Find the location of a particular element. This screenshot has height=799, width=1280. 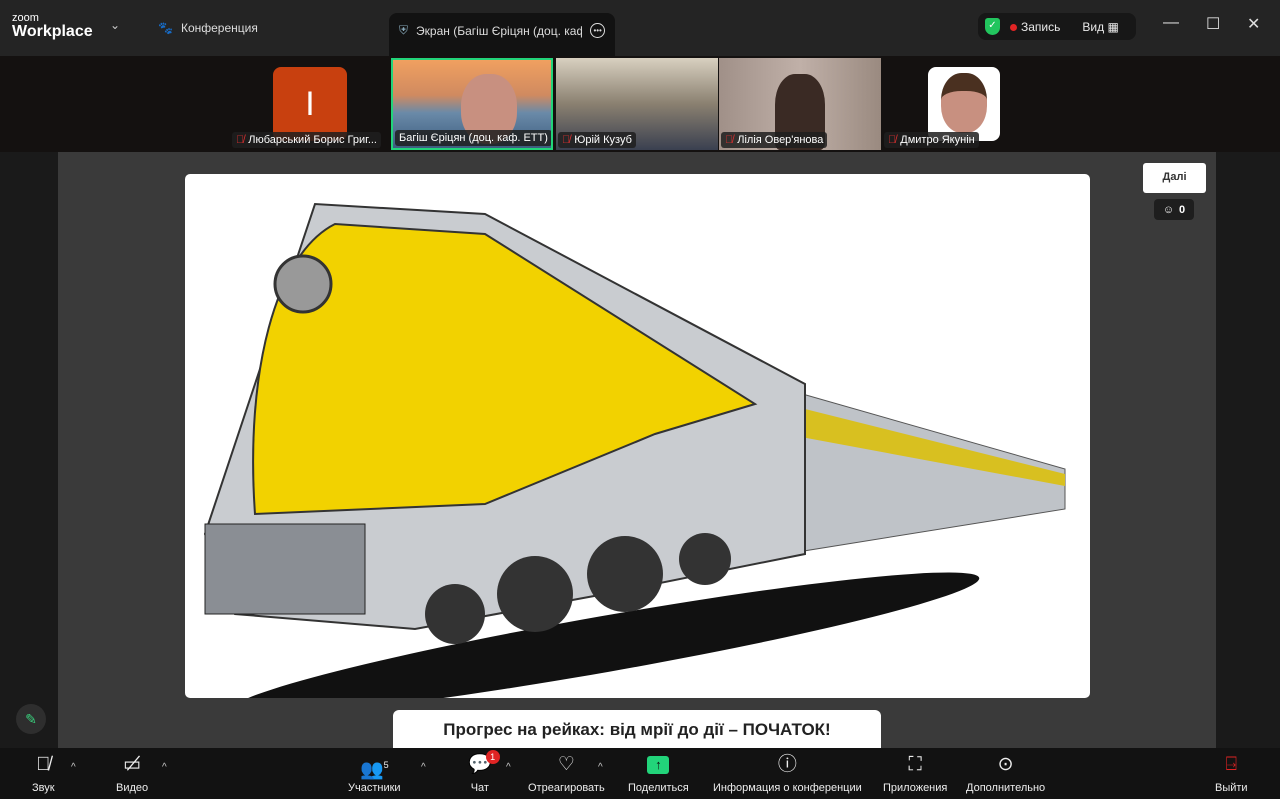

leave-icon: ⍈ is located at coordinates (1231, 764).